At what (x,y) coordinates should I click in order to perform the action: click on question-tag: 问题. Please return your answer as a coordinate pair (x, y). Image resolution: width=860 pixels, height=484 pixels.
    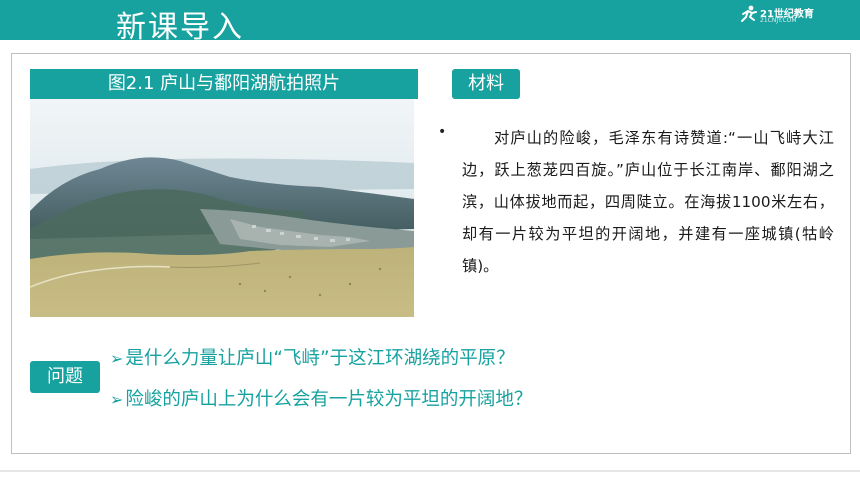
    Looking at the image, I should click on (65, 377).